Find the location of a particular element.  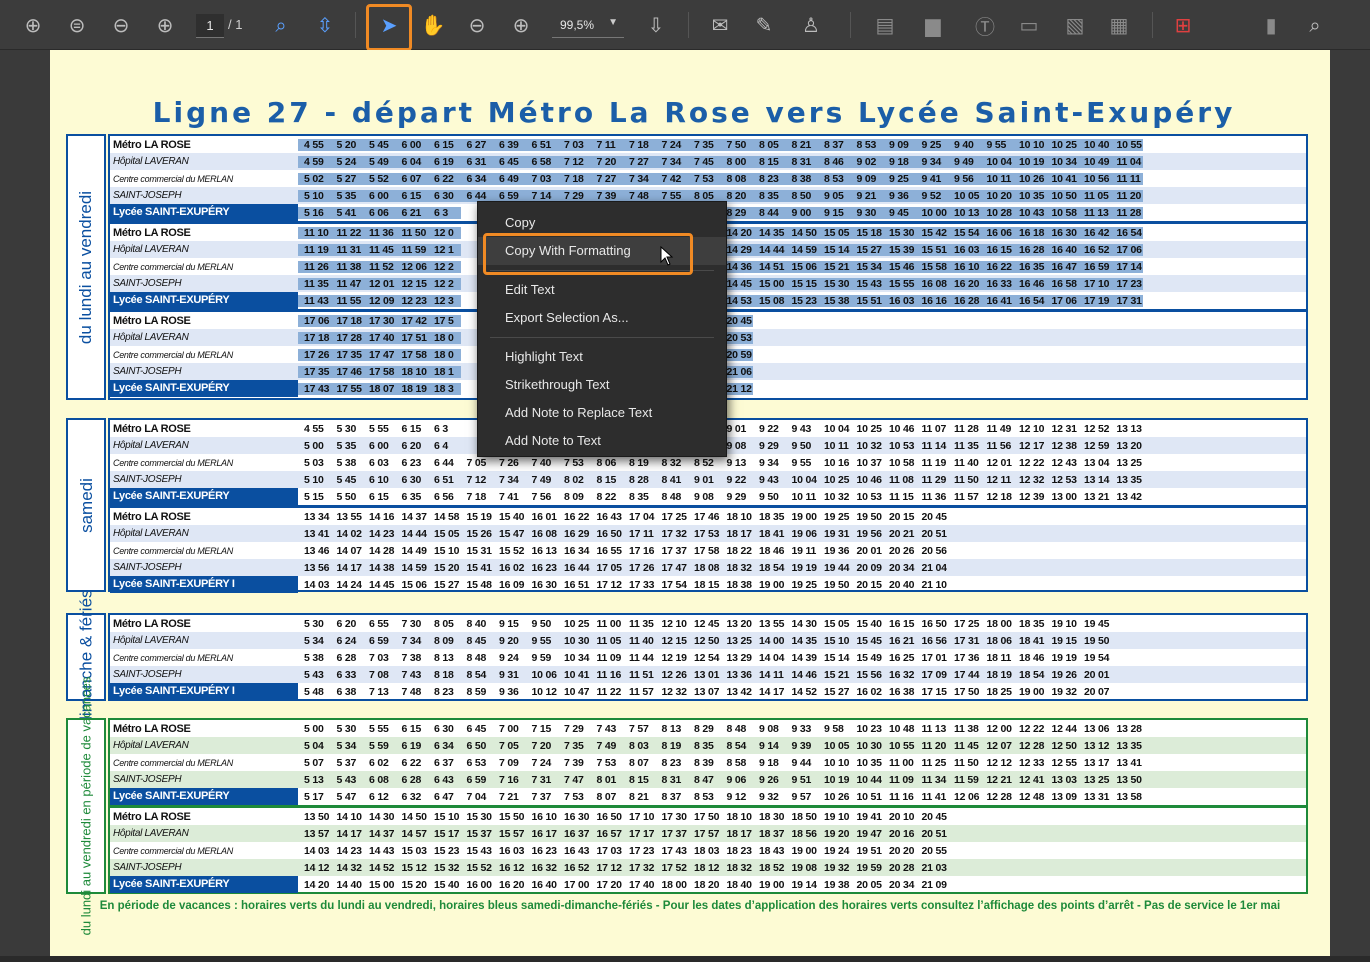

time-cell: 11 22 is located at coordinates (609, 691).